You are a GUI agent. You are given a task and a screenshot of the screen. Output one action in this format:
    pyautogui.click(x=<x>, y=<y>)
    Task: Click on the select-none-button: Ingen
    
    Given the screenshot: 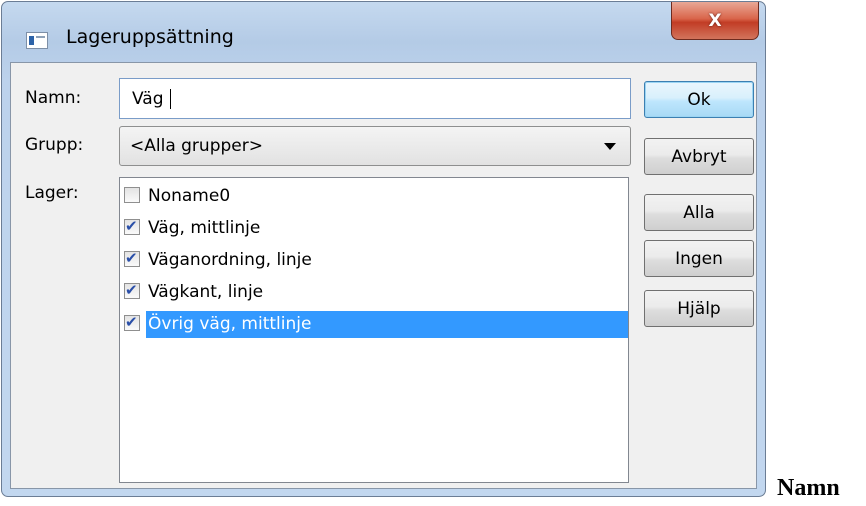 What is the action you would take?
    pyautogui.click(x=699, y=258)
    